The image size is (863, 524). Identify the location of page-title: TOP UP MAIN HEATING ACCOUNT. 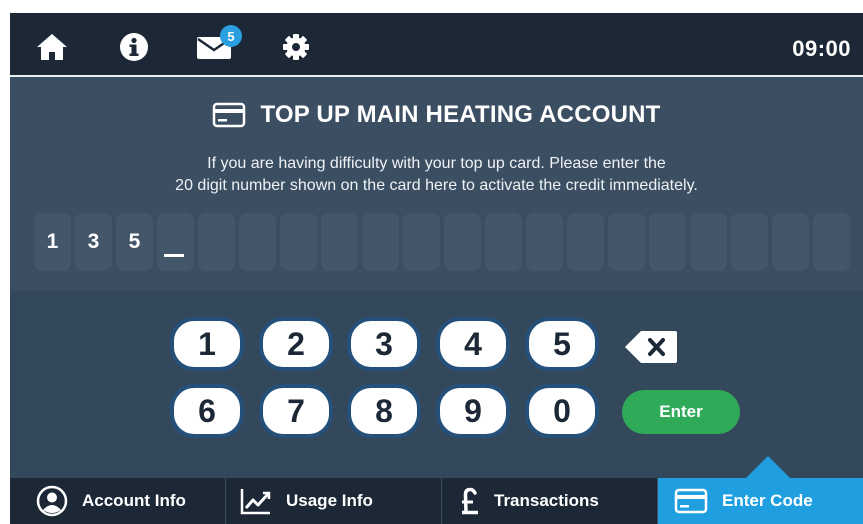
(460, 114).